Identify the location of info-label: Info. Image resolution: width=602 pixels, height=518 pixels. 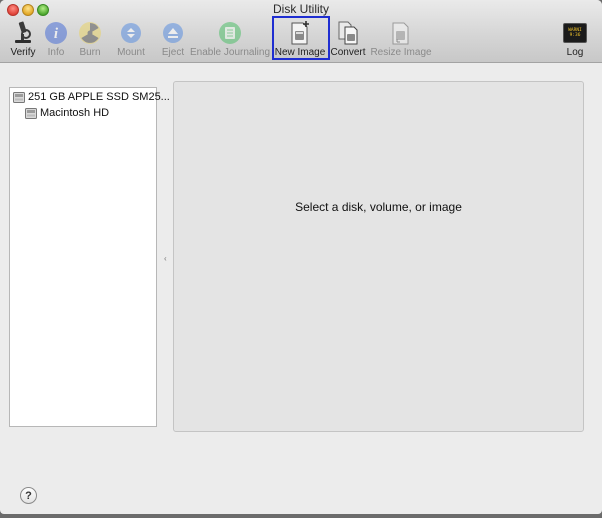
(56, 52).